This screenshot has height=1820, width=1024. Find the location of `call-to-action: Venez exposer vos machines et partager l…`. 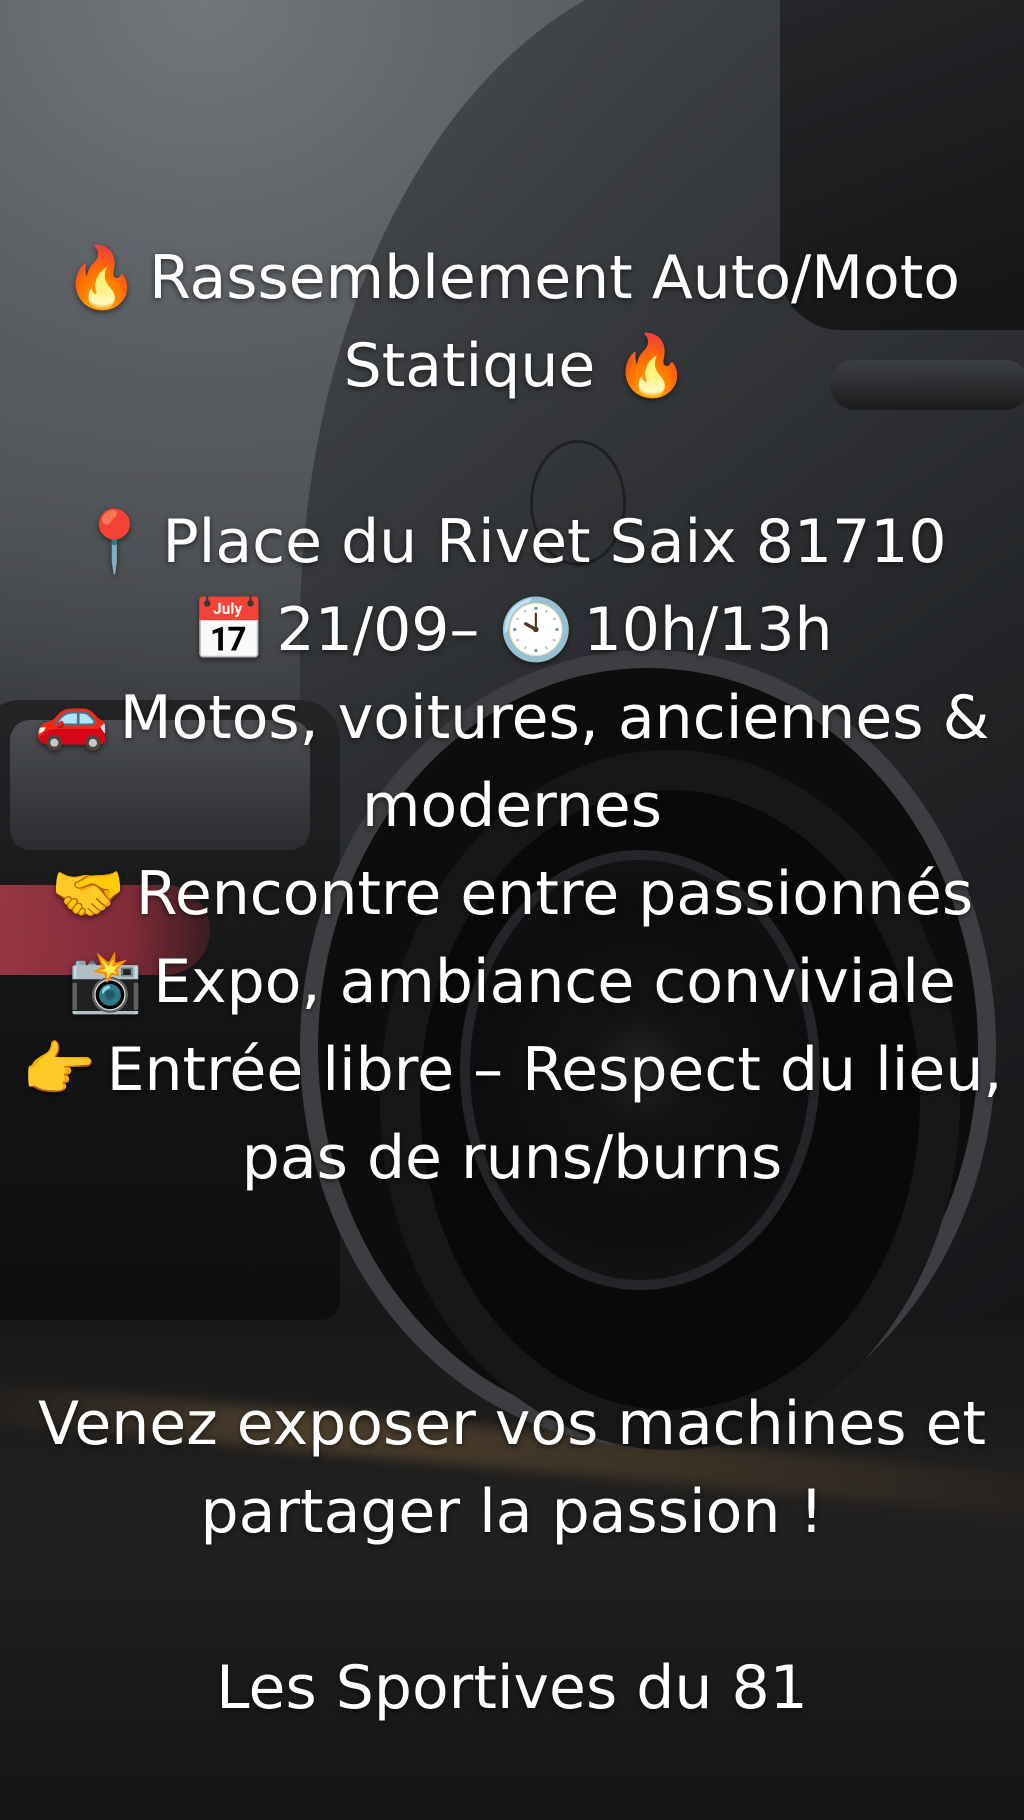

call-to-action: Venez exposer vos machines et partager l… is located at coordinates (512, 1468).